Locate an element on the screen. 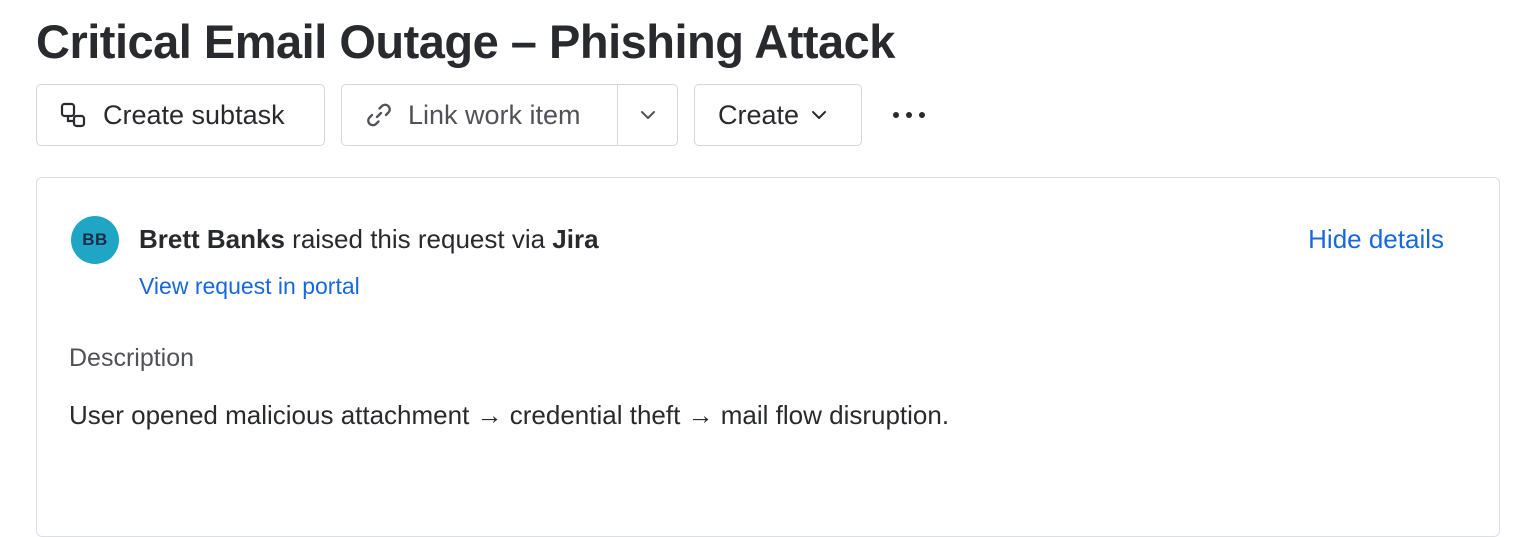 The width and height of the screenshot is (1522, 537). action-toolbar: Create subtask Link work item Create is located at coordinates (481, 115).